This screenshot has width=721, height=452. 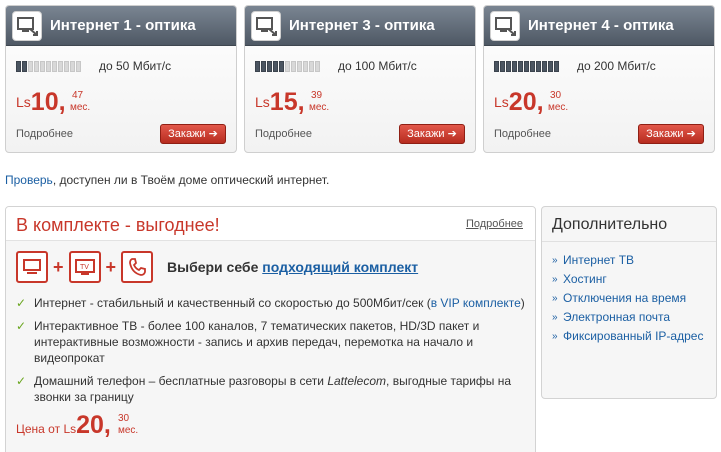 I want to click on additional-link-suspension: Отключения на время, so click(x=624, y=298).